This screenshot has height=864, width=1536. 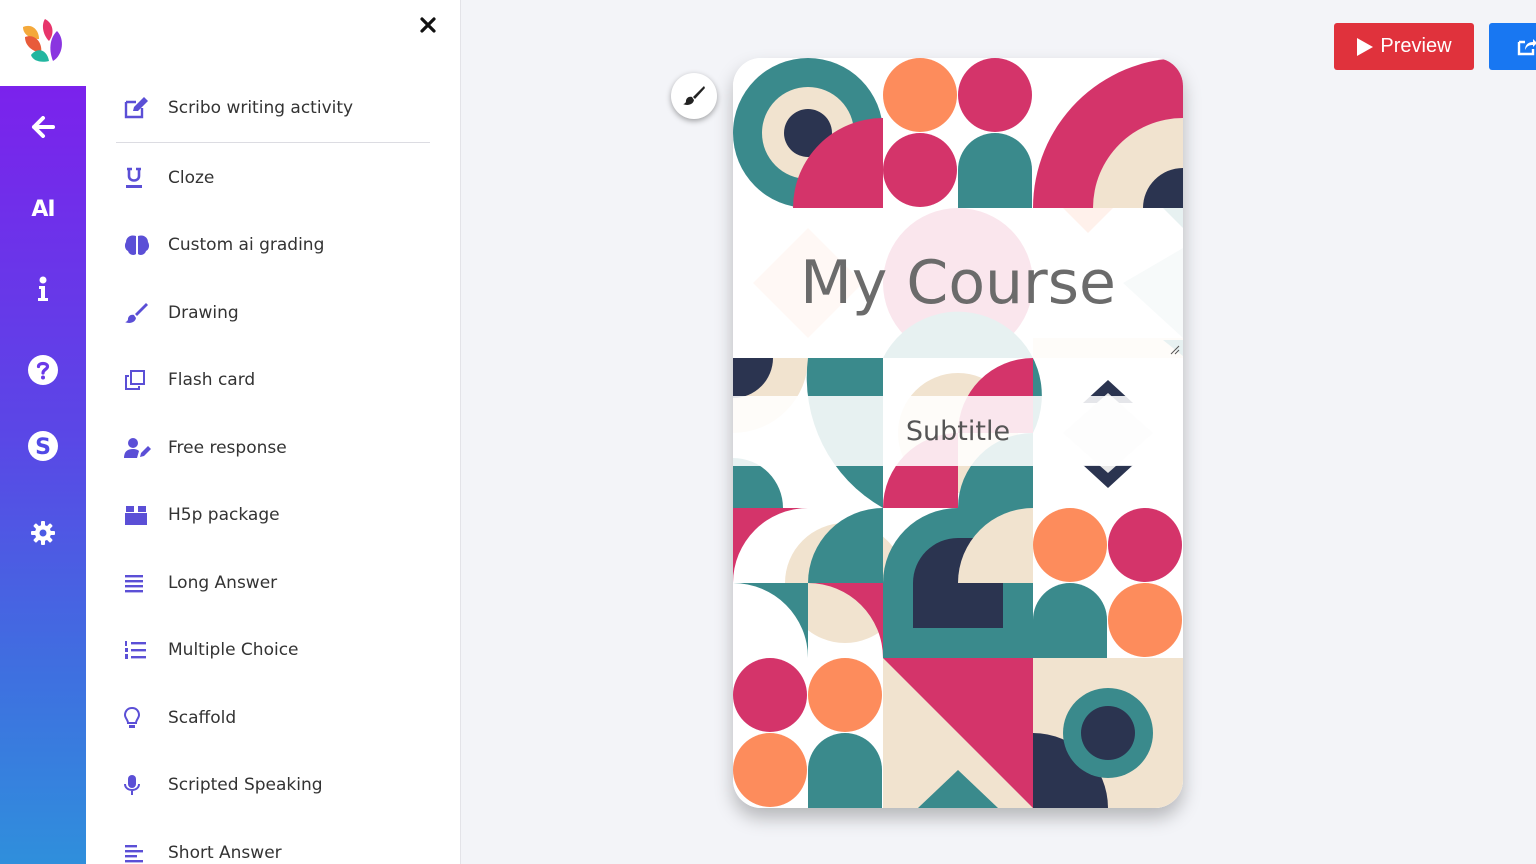 I want to click on svg-text: S, so click(x=43, y=447).